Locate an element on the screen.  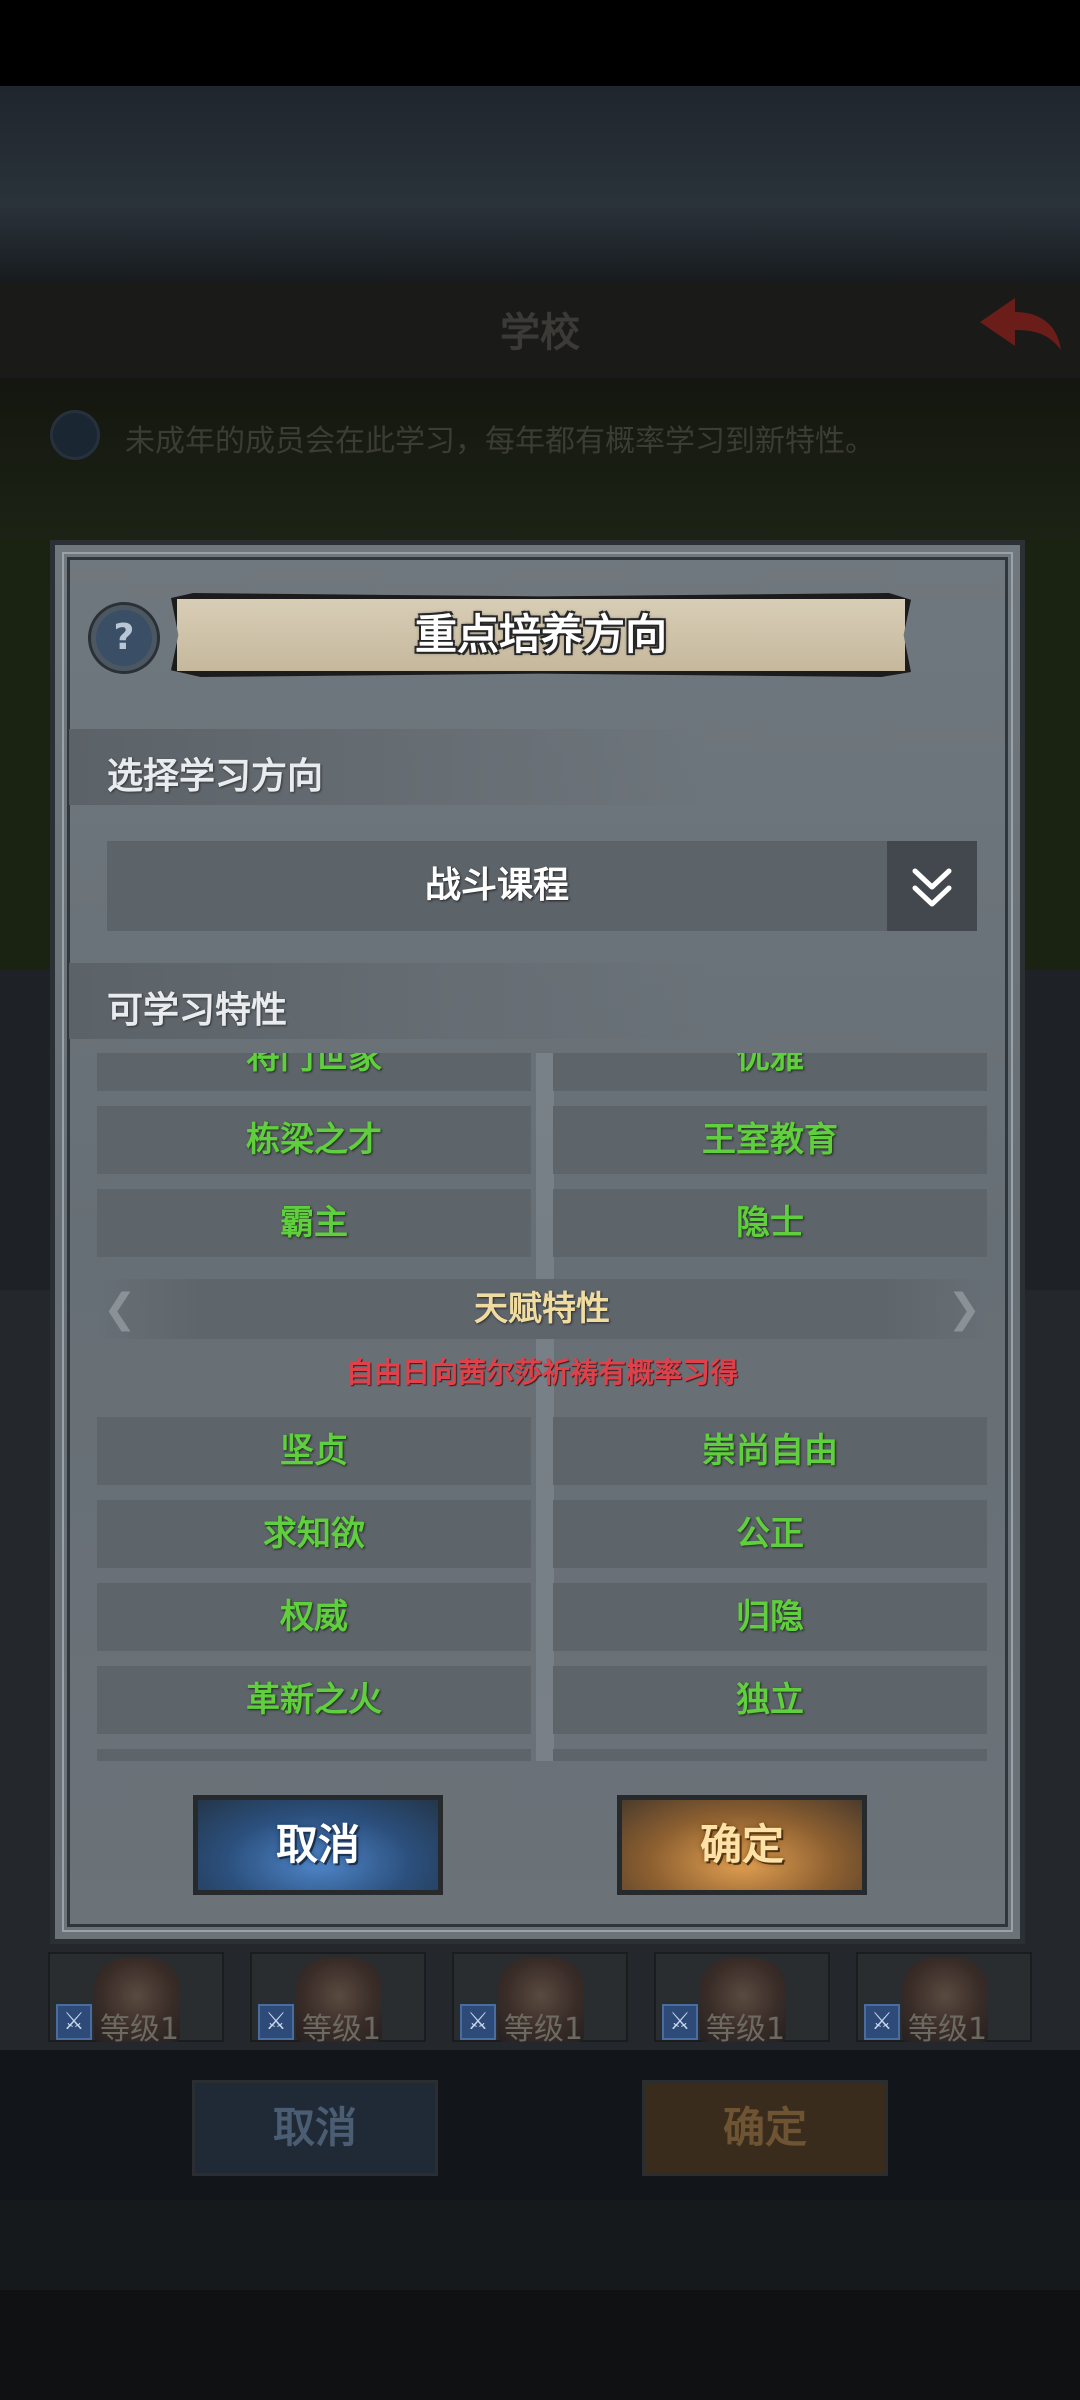
status-bar-area is located at coordinates (540, 43).